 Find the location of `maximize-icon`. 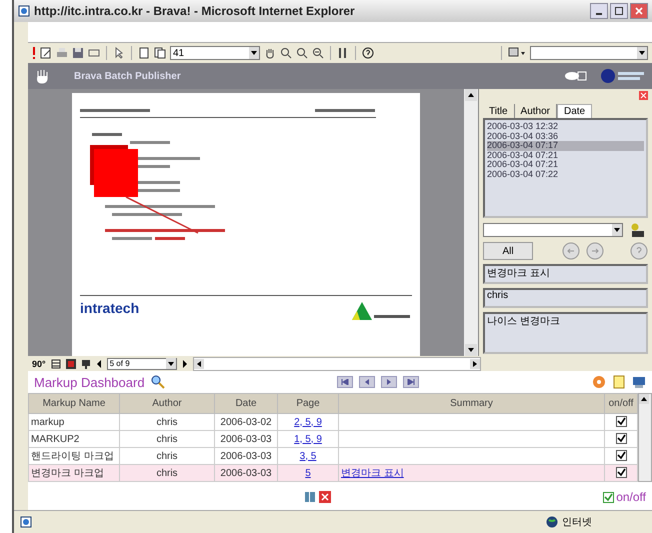

maximize-icon is located at coordinates (619, 11).